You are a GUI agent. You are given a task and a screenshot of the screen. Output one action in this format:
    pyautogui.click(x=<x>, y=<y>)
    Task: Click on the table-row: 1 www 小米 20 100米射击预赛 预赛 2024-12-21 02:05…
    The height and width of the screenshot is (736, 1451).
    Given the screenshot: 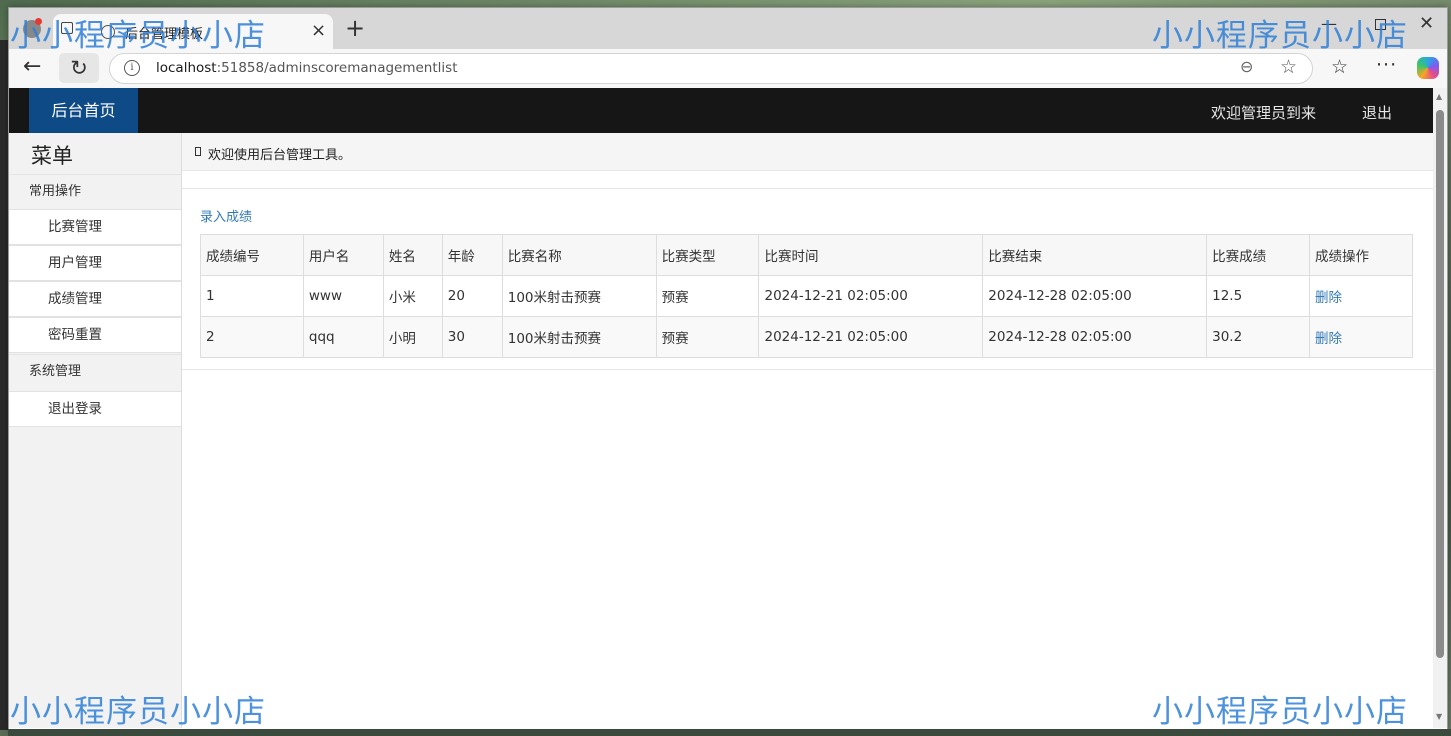 What is the action you would take?
    pyautogui.click(x=806, y=296)
    